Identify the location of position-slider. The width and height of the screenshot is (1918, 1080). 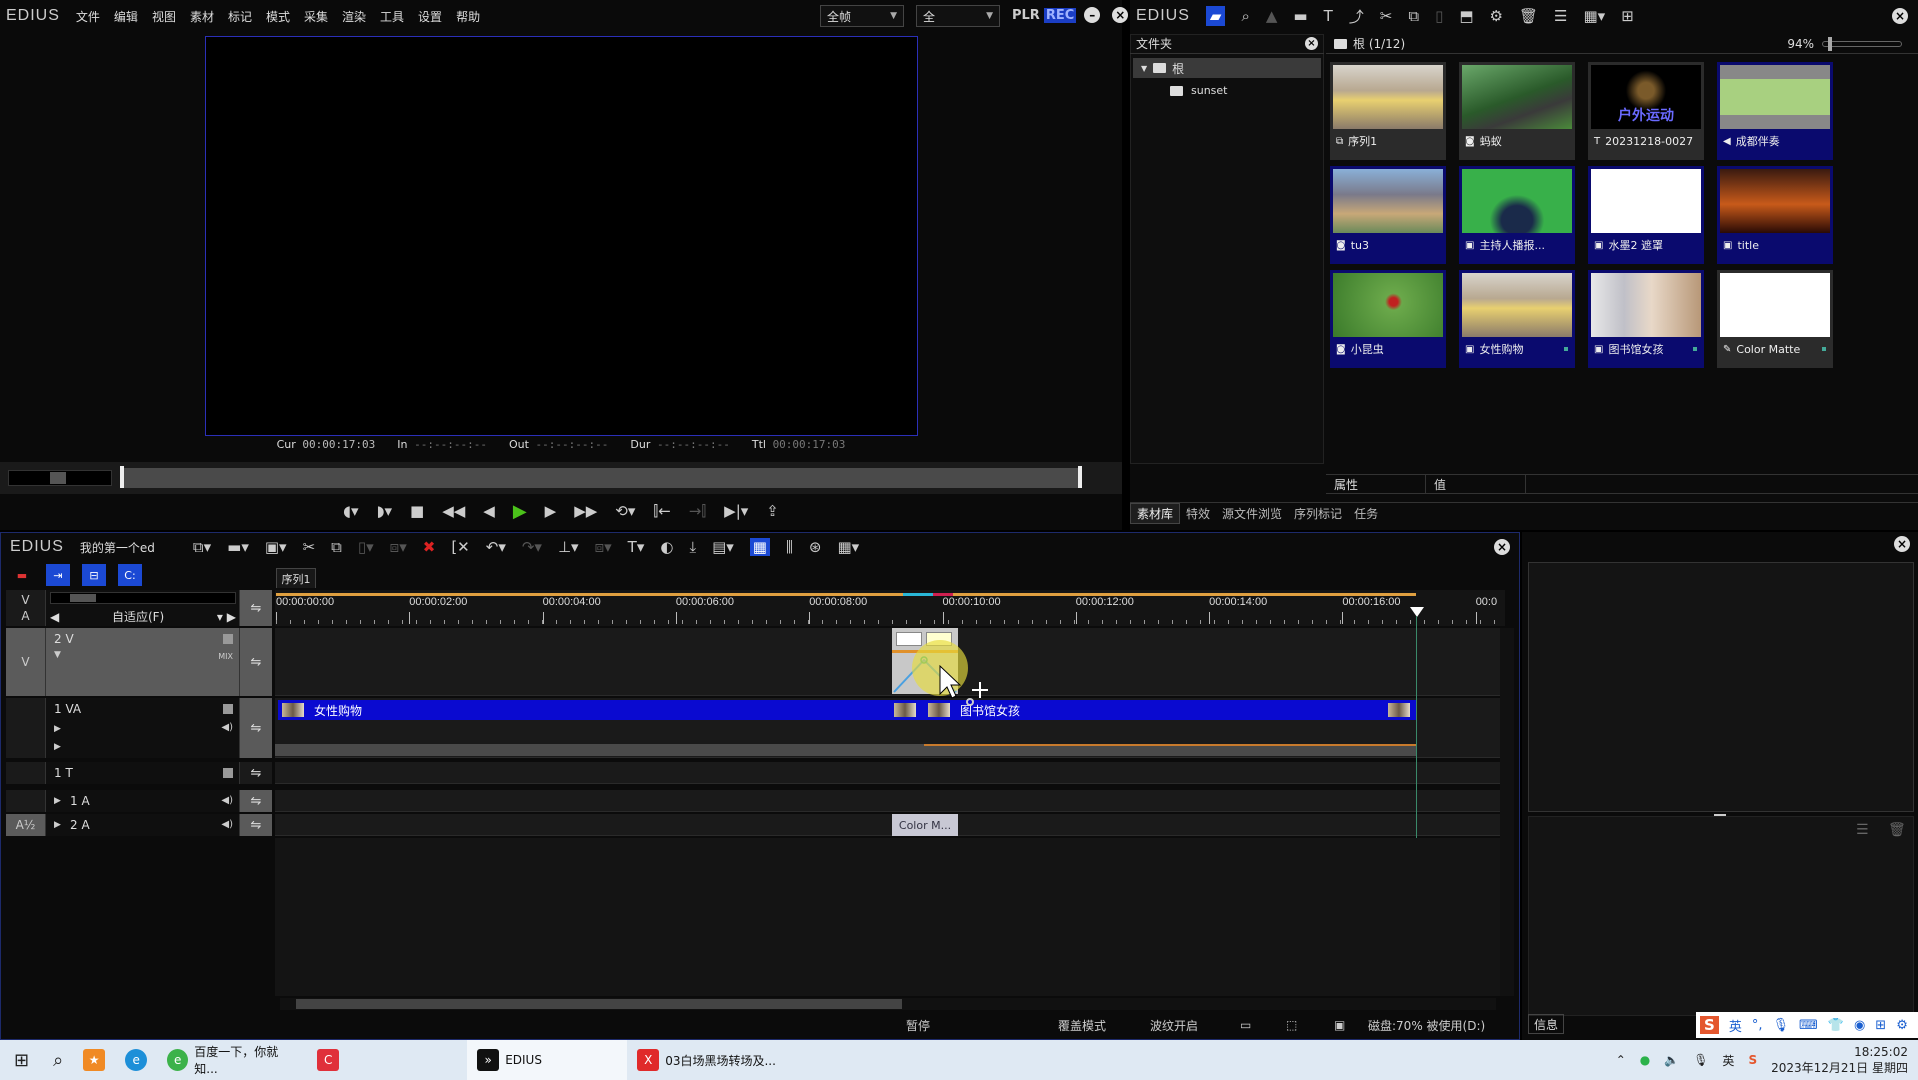
(601, 478).